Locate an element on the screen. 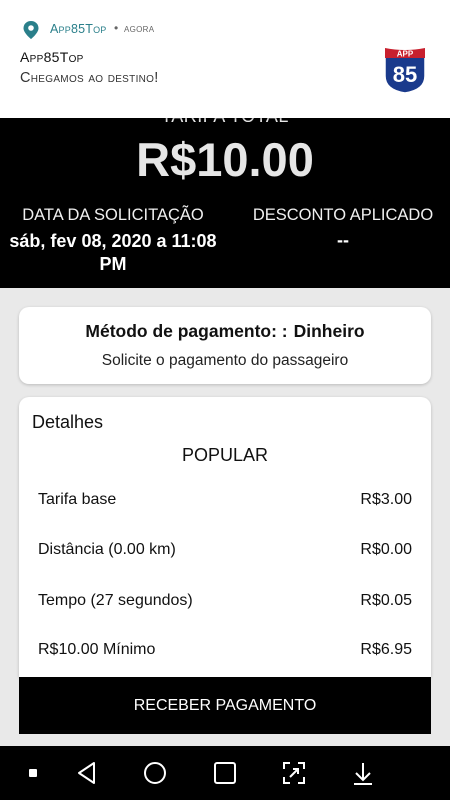  fare-row-value: R$0.00 is located at coordinates (386, 549).